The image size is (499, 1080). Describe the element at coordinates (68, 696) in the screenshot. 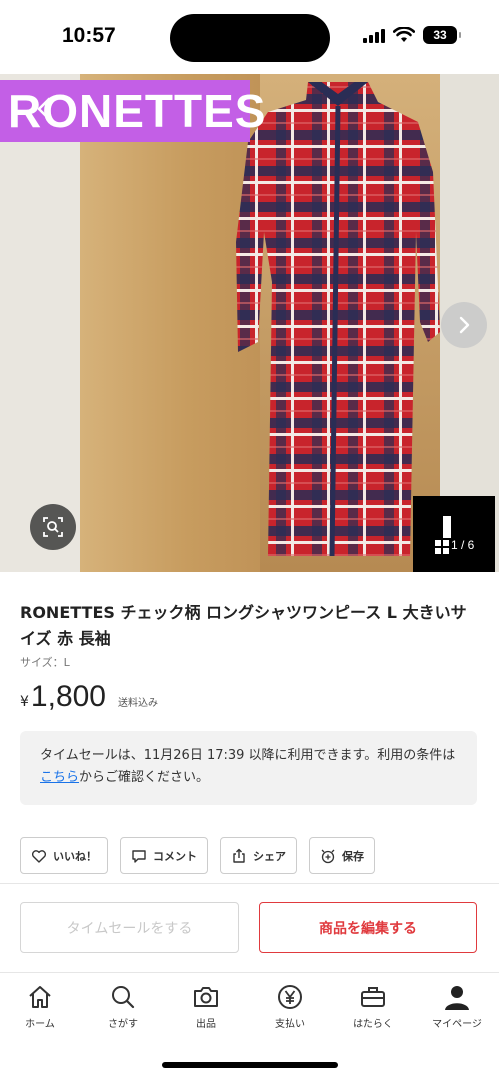

I see `product-price: 1,800` at that location.